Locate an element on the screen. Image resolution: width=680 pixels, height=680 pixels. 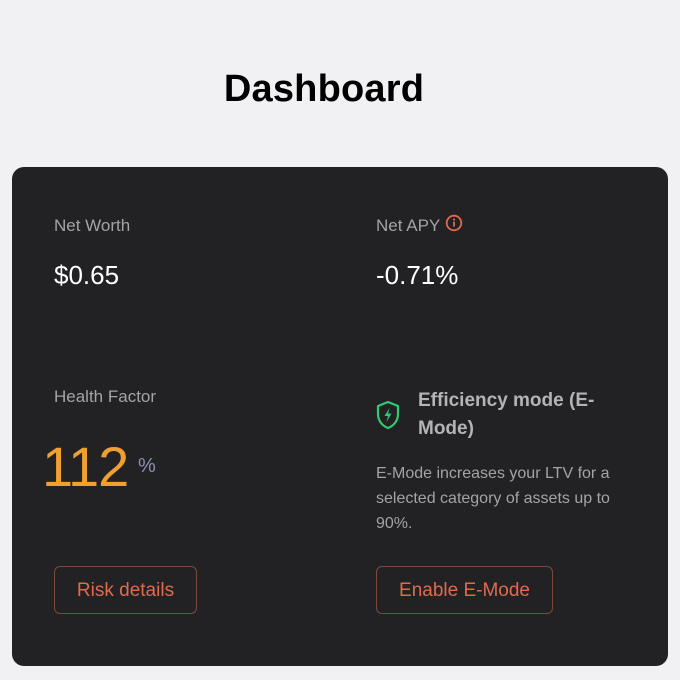
net-worth-label: Net Worth is located at coordinates (92, 225).